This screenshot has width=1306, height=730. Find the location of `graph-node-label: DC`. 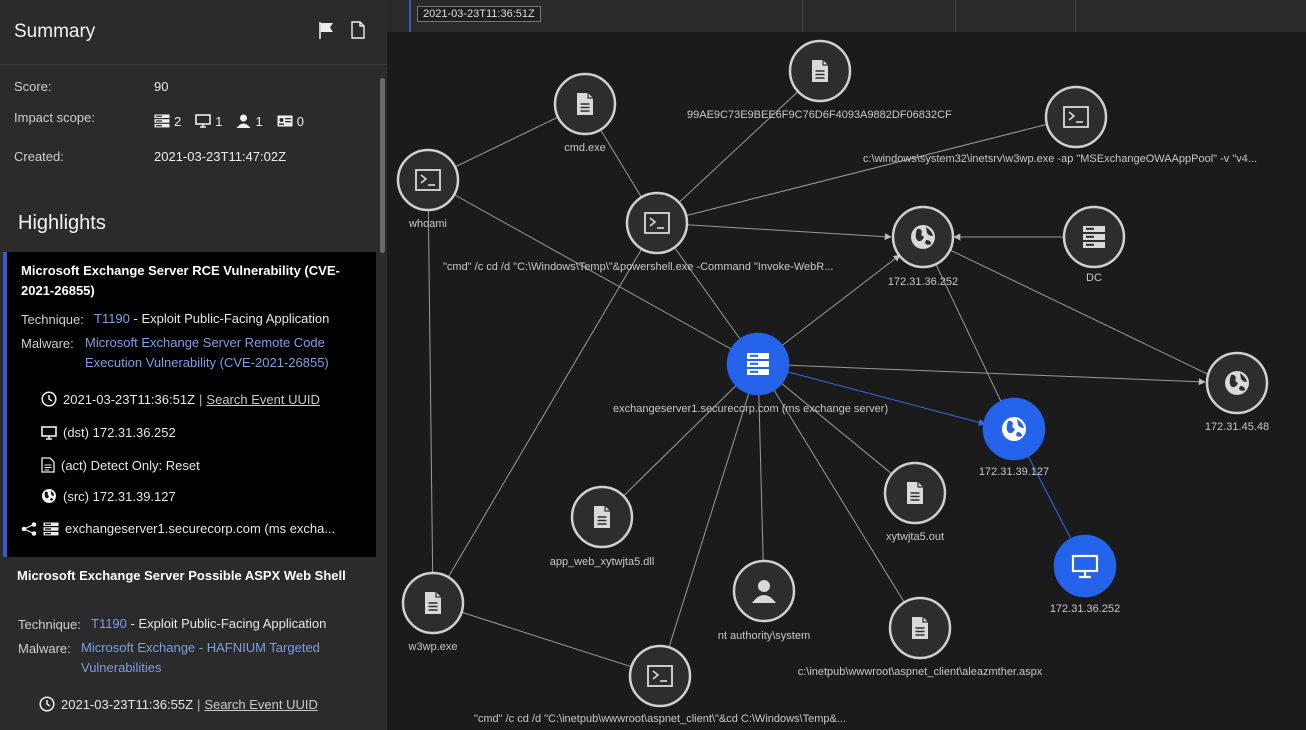

graph-node-label: DC is located at coordinates (1094, 278).